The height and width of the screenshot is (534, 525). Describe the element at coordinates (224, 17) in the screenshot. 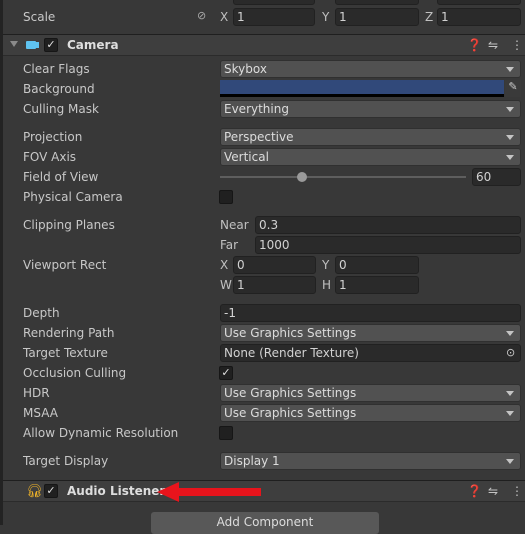

I see `scale-x-label: X` at that location.